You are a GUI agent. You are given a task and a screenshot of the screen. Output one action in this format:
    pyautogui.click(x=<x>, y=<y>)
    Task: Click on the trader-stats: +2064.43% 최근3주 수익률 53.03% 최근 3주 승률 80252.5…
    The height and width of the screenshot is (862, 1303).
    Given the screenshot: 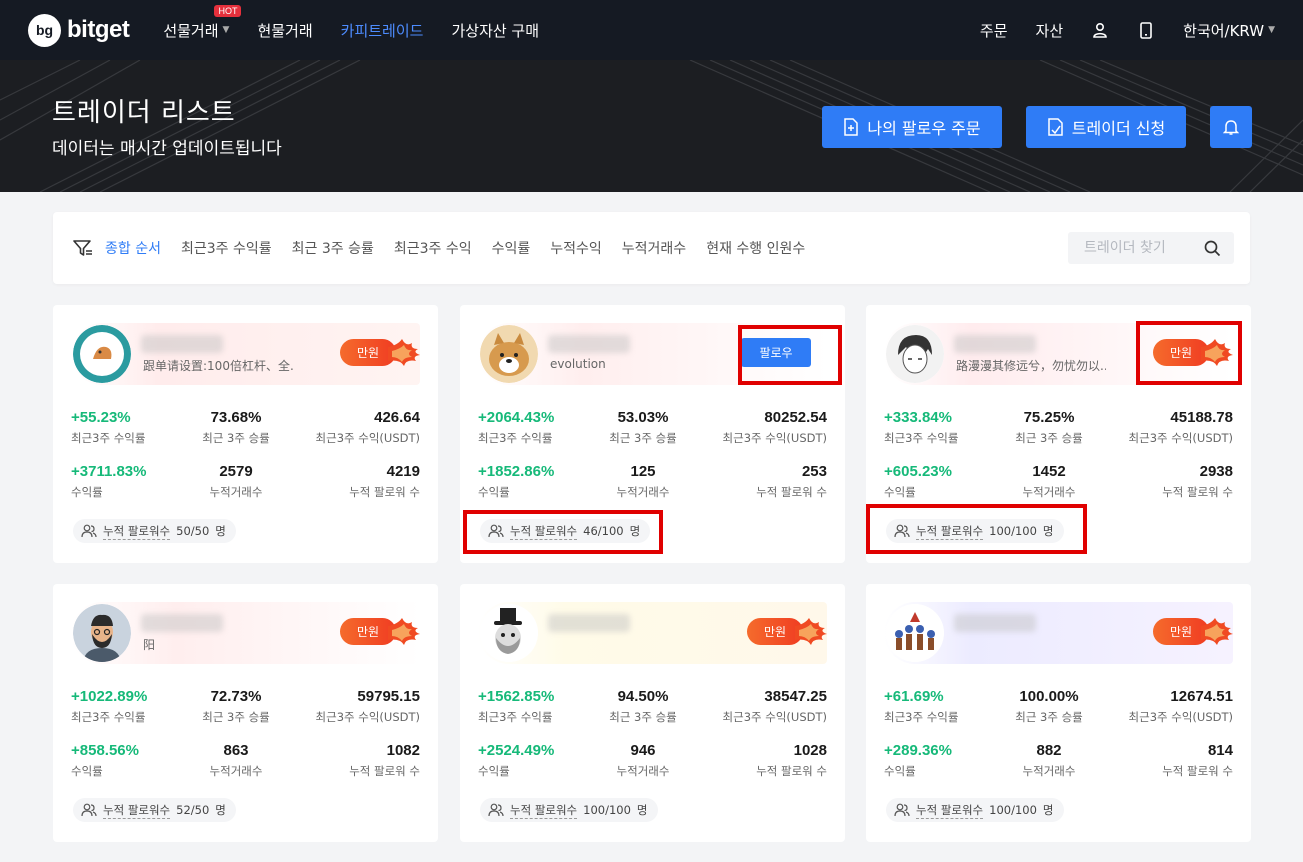 What is the action you would take?
    pyautogui.click(x=652, y=463)
    